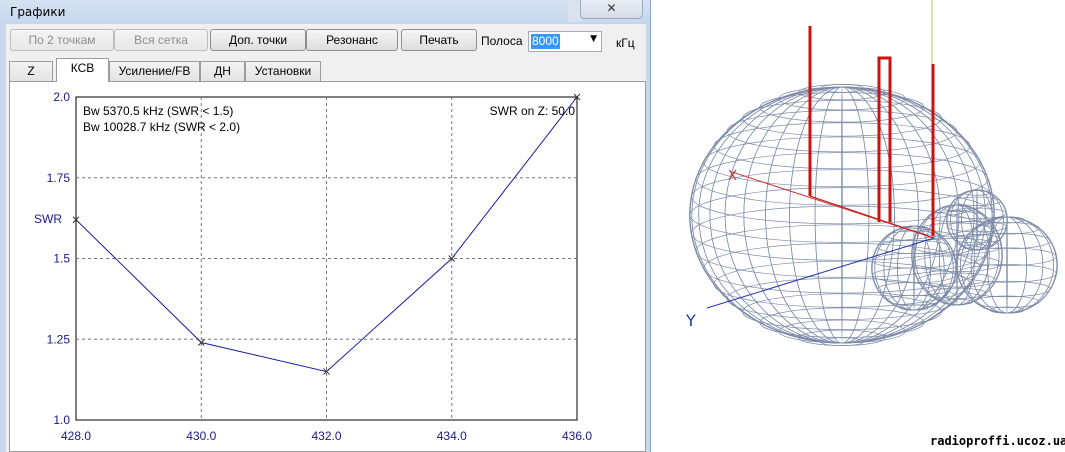 This screenshot has width=1065, height=452. What do you see at coordinates (59, 178) in the screenshot?
I see `y-tick-label: 1.75` at bounding box center [59, 178].